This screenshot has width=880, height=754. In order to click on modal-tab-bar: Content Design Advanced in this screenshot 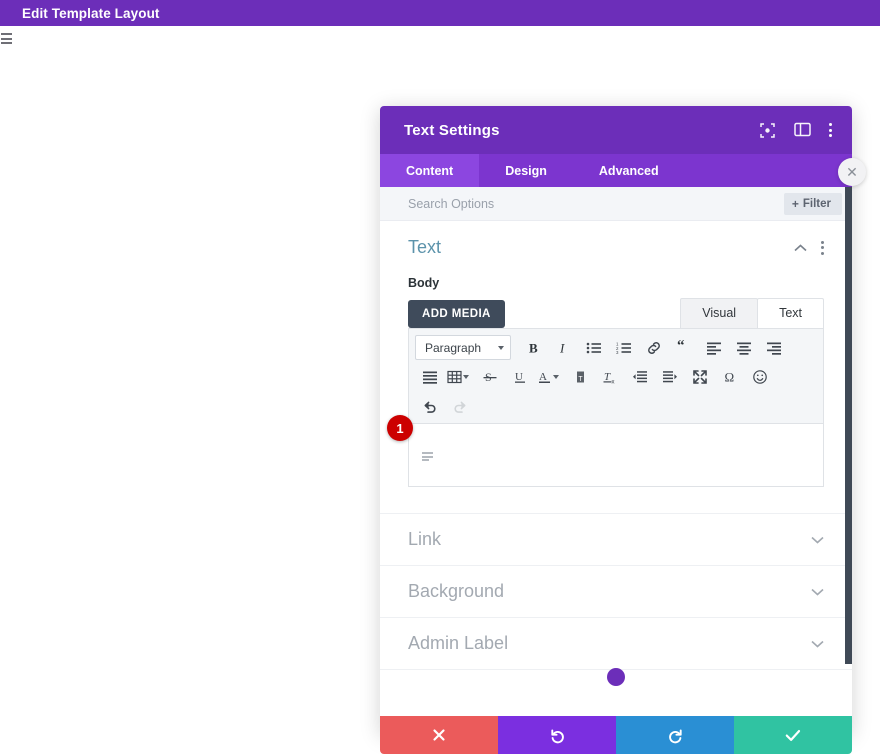, I will do `click(616, 170)`.